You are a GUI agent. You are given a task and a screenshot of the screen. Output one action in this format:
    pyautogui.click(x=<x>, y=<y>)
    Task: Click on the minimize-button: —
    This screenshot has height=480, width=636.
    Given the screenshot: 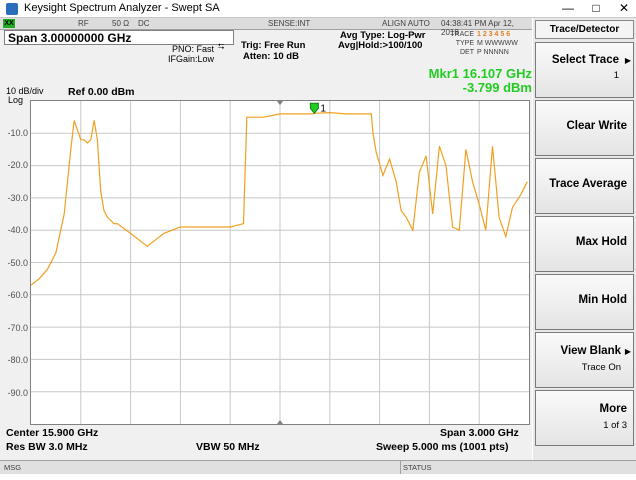 What is the action you would take?
    pyautogui.click(x=568, y=9)
    